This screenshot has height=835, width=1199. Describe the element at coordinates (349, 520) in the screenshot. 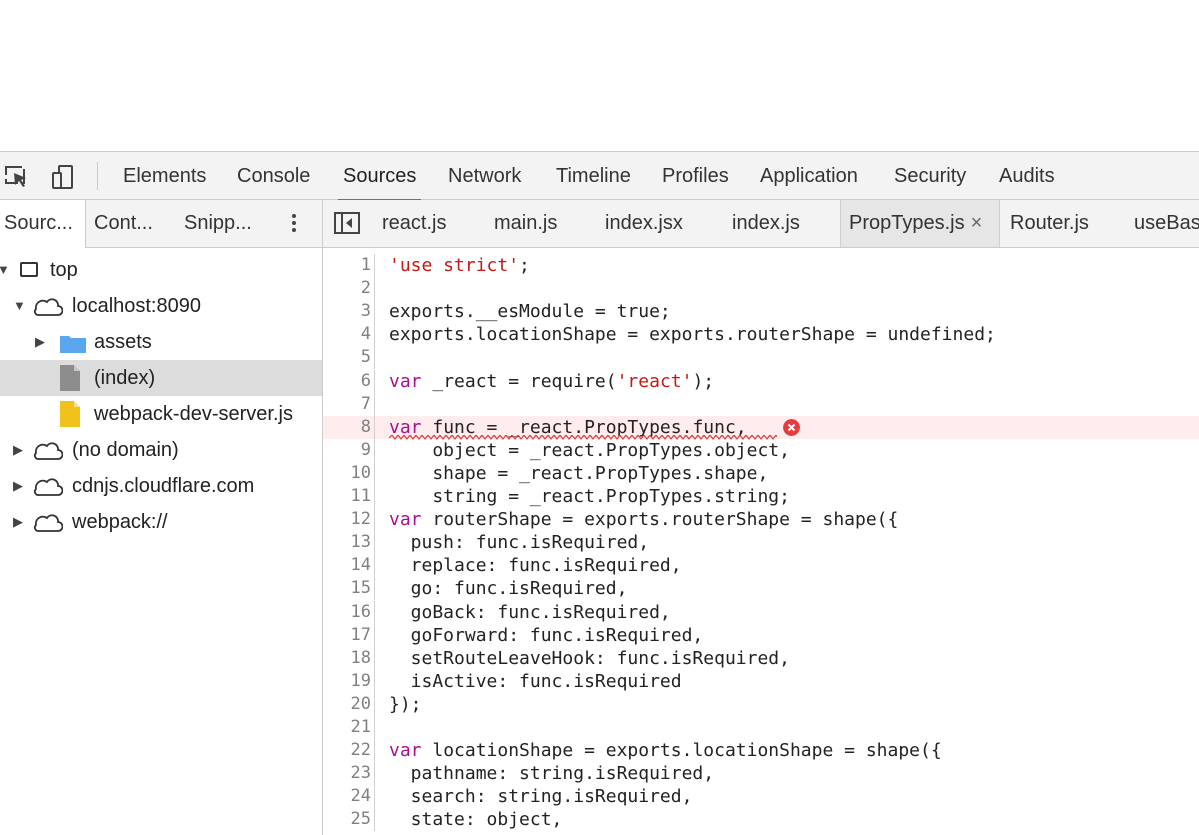

I see `line-number: 12` at that location.